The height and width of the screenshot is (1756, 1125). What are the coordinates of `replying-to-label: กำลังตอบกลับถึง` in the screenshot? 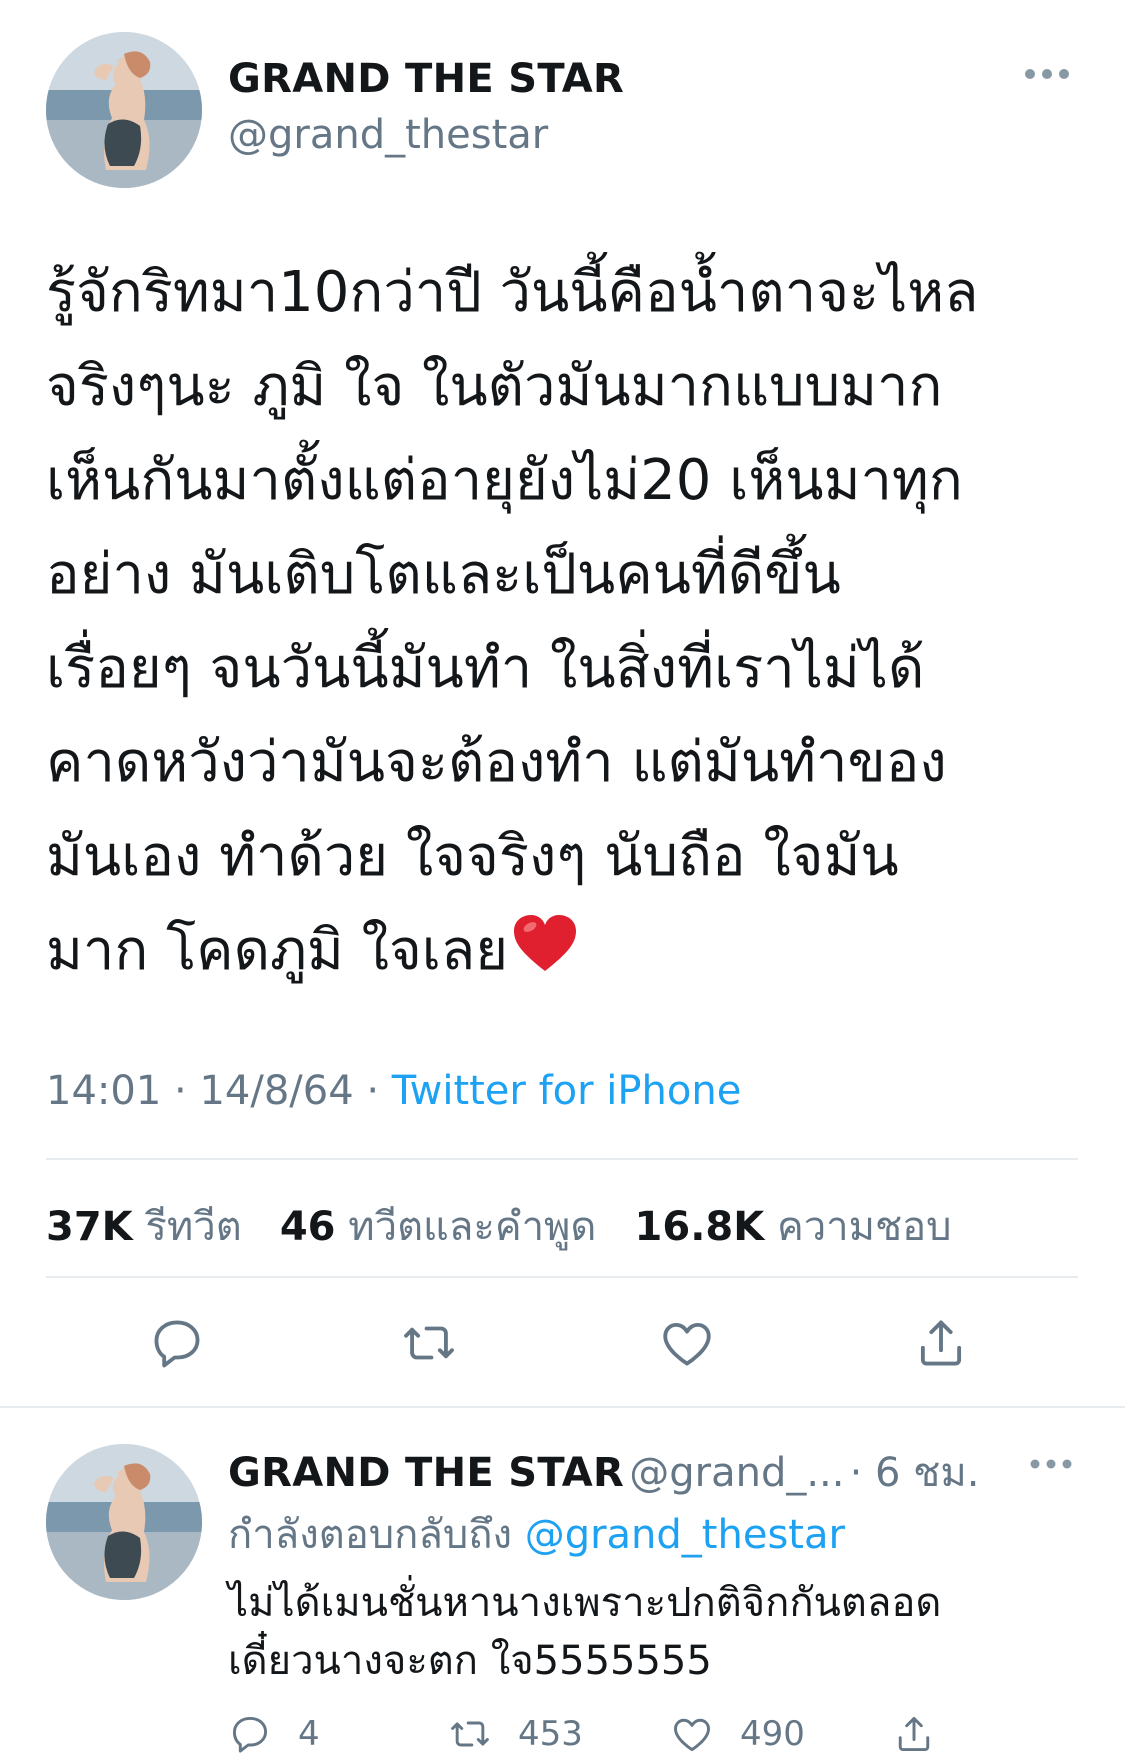 It's located at (370, 1535).